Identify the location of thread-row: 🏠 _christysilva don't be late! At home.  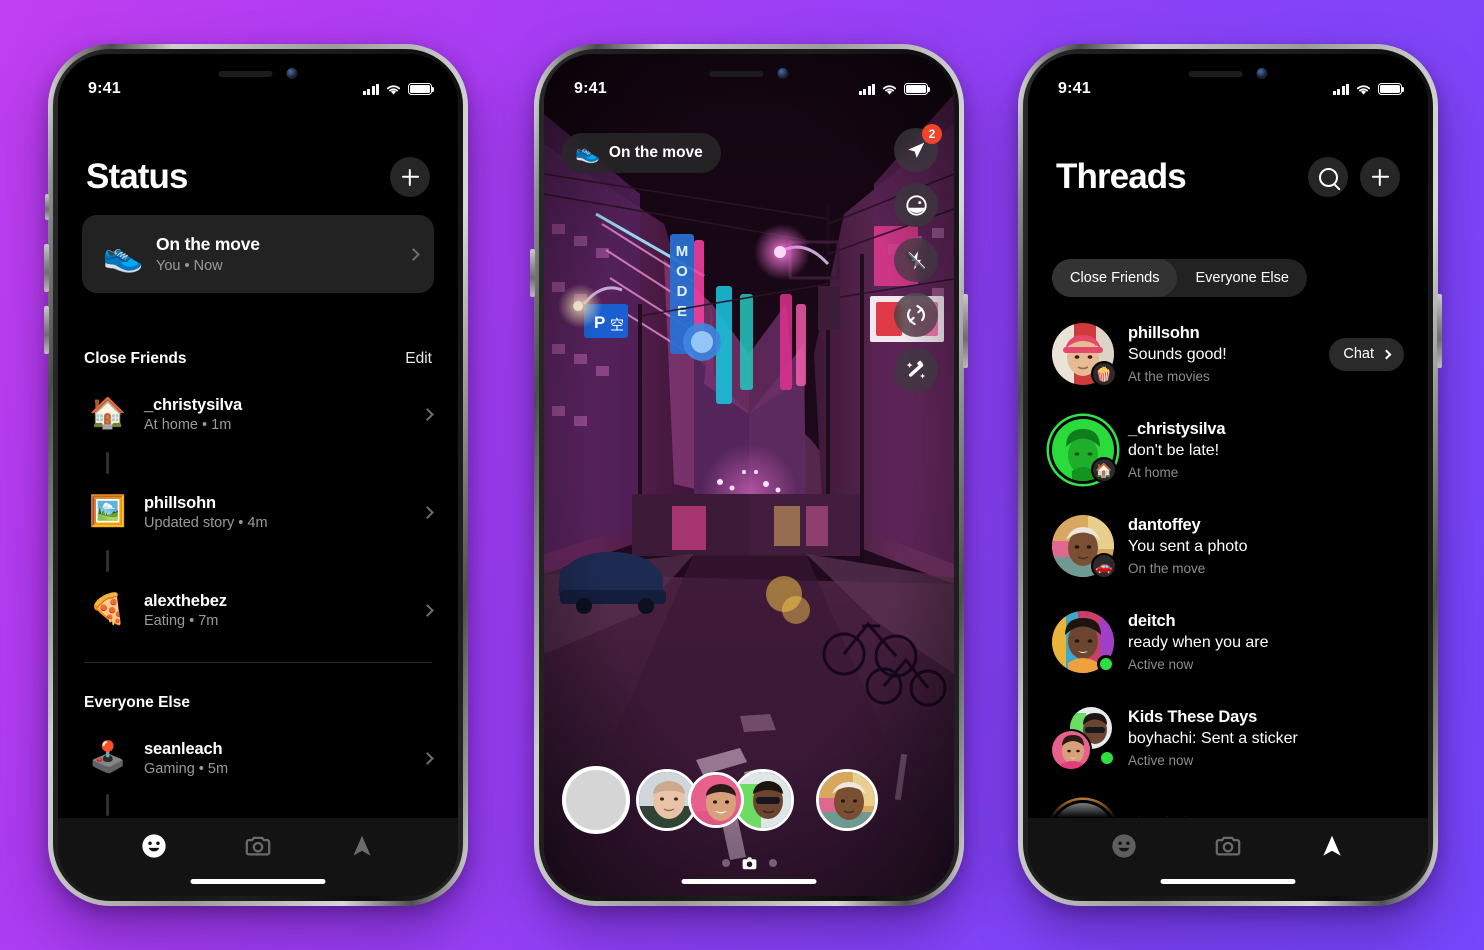
(1228, 450).